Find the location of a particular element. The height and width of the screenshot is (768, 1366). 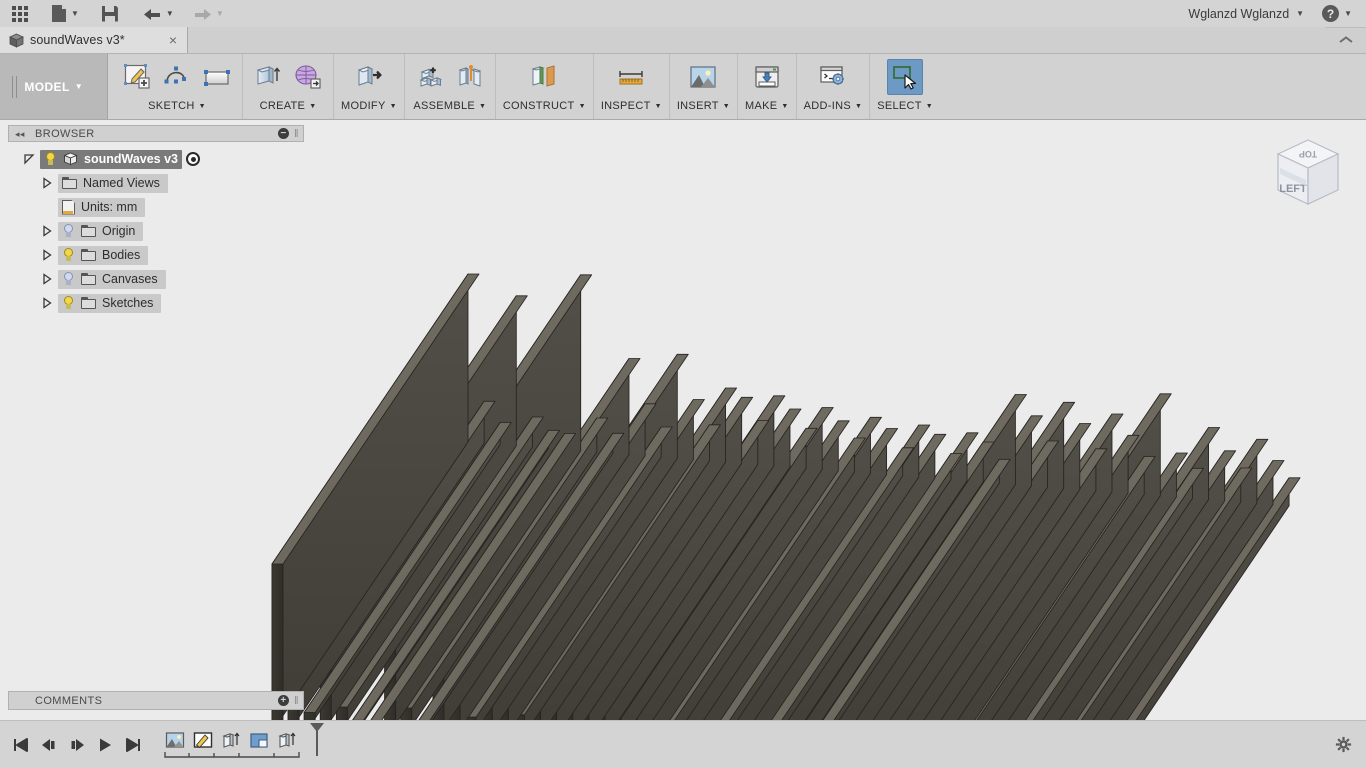

add-comment-icon: + is located at coordinates (284, 700).